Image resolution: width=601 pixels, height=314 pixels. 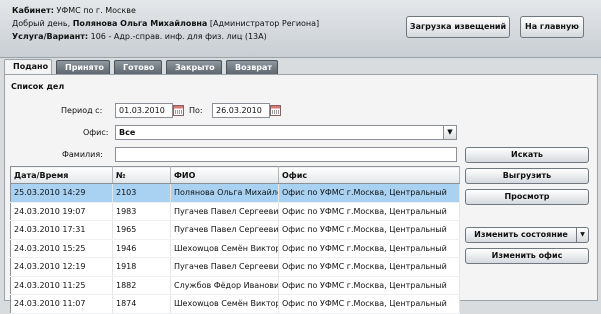 What do you see at coordinates (61, 248) in the screenshot?
I see `cell-datetime: 24.03.2010 15:25` at bounding box center [61, 248].